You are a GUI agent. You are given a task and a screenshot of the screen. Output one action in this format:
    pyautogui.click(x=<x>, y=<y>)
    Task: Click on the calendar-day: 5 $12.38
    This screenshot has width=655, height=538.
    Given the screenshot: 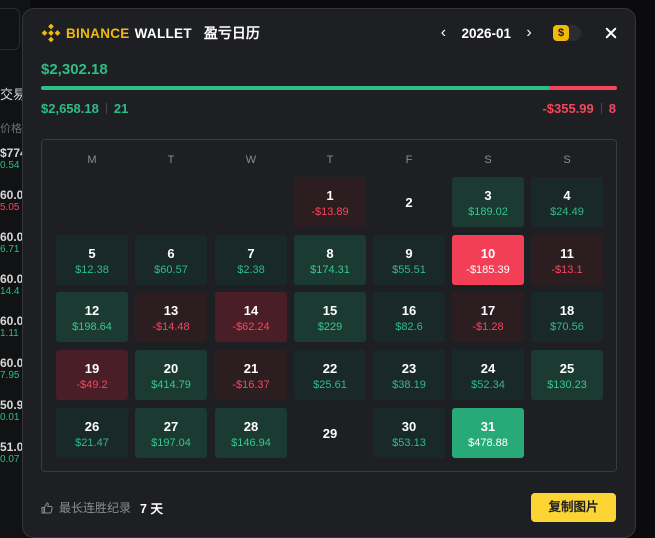 What is the action you would take?
    pyautogui.click(x=92, y=260)
    